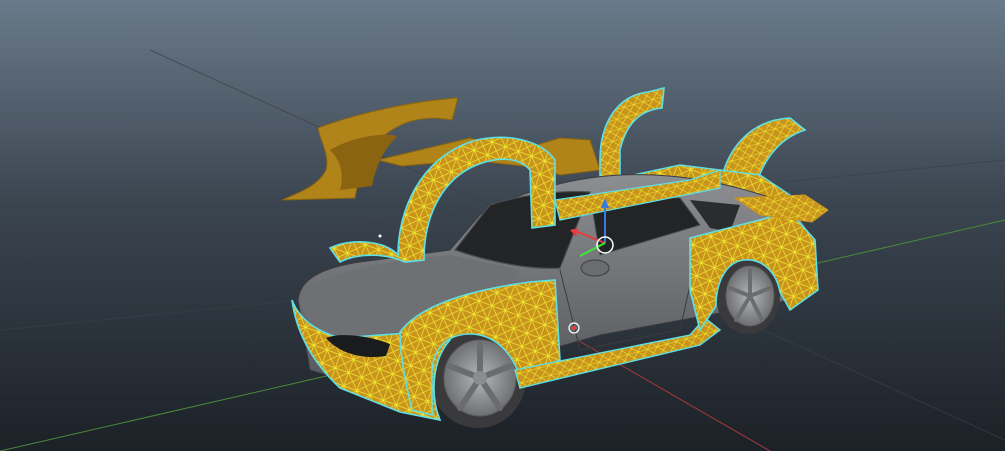 This screenshot has width=1005, height=451. Describe the element at coordinates (595, 268) in the screenshot. I see `side-mirror` at that location.